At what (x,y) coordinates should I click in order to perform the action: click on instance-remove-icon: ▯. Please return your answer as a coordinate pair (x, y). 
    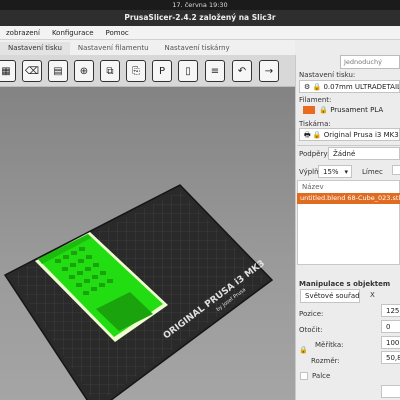
    Looking at the image, I should click on (188, 71).